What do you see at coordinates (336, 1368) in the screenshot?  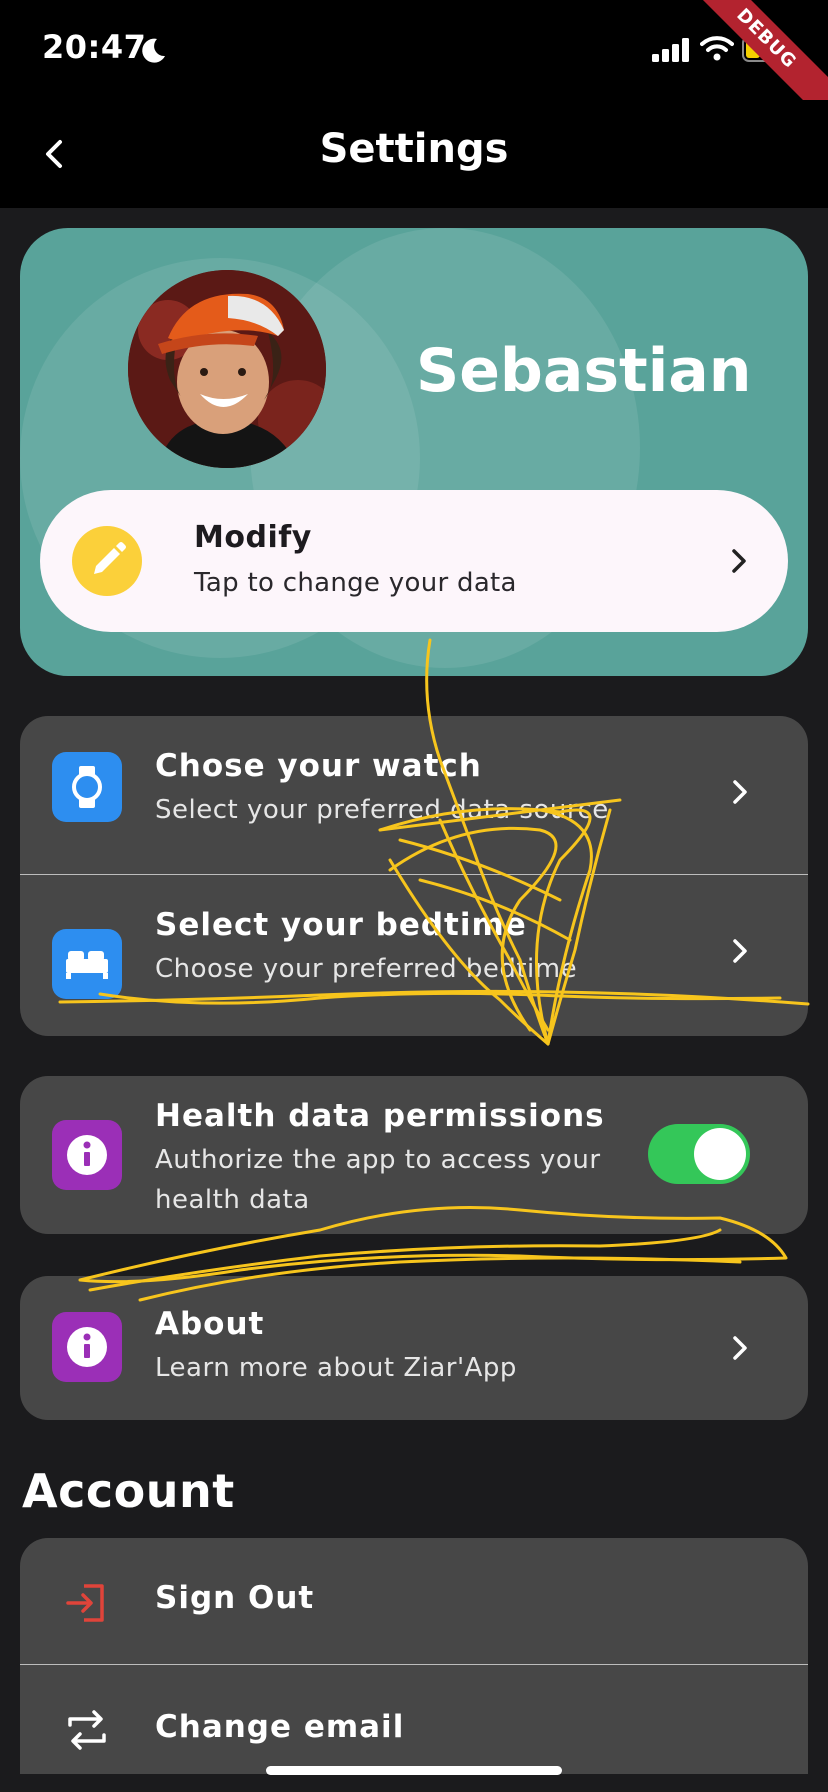 I see `about-subtitle: Learn more about Ziar'App` at bounding box center [336, 1368].